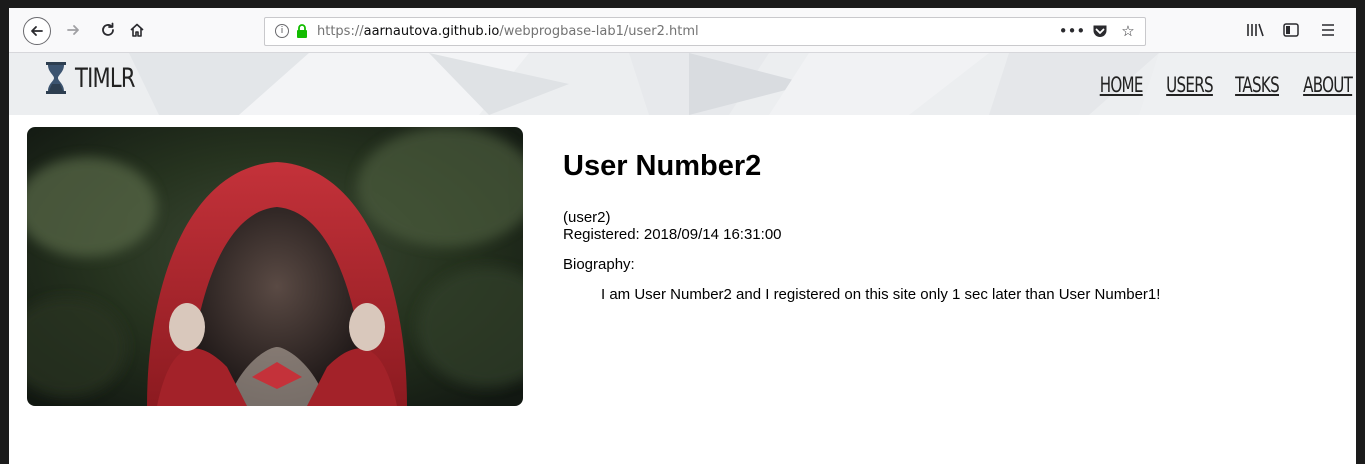 This screenshot has height=464, width=1365. Describe the element at coordinates (37, 31) in the screenshot. I see `back-arrow-icon` at that location.